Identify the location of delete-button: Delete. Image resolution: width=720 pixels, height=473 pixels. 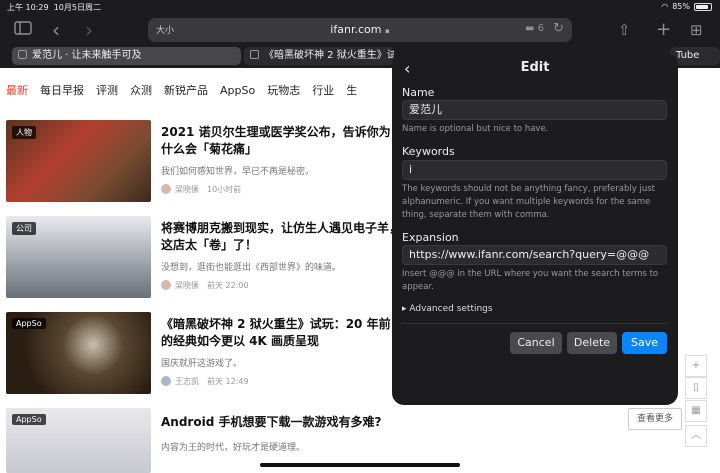
(592, 343).